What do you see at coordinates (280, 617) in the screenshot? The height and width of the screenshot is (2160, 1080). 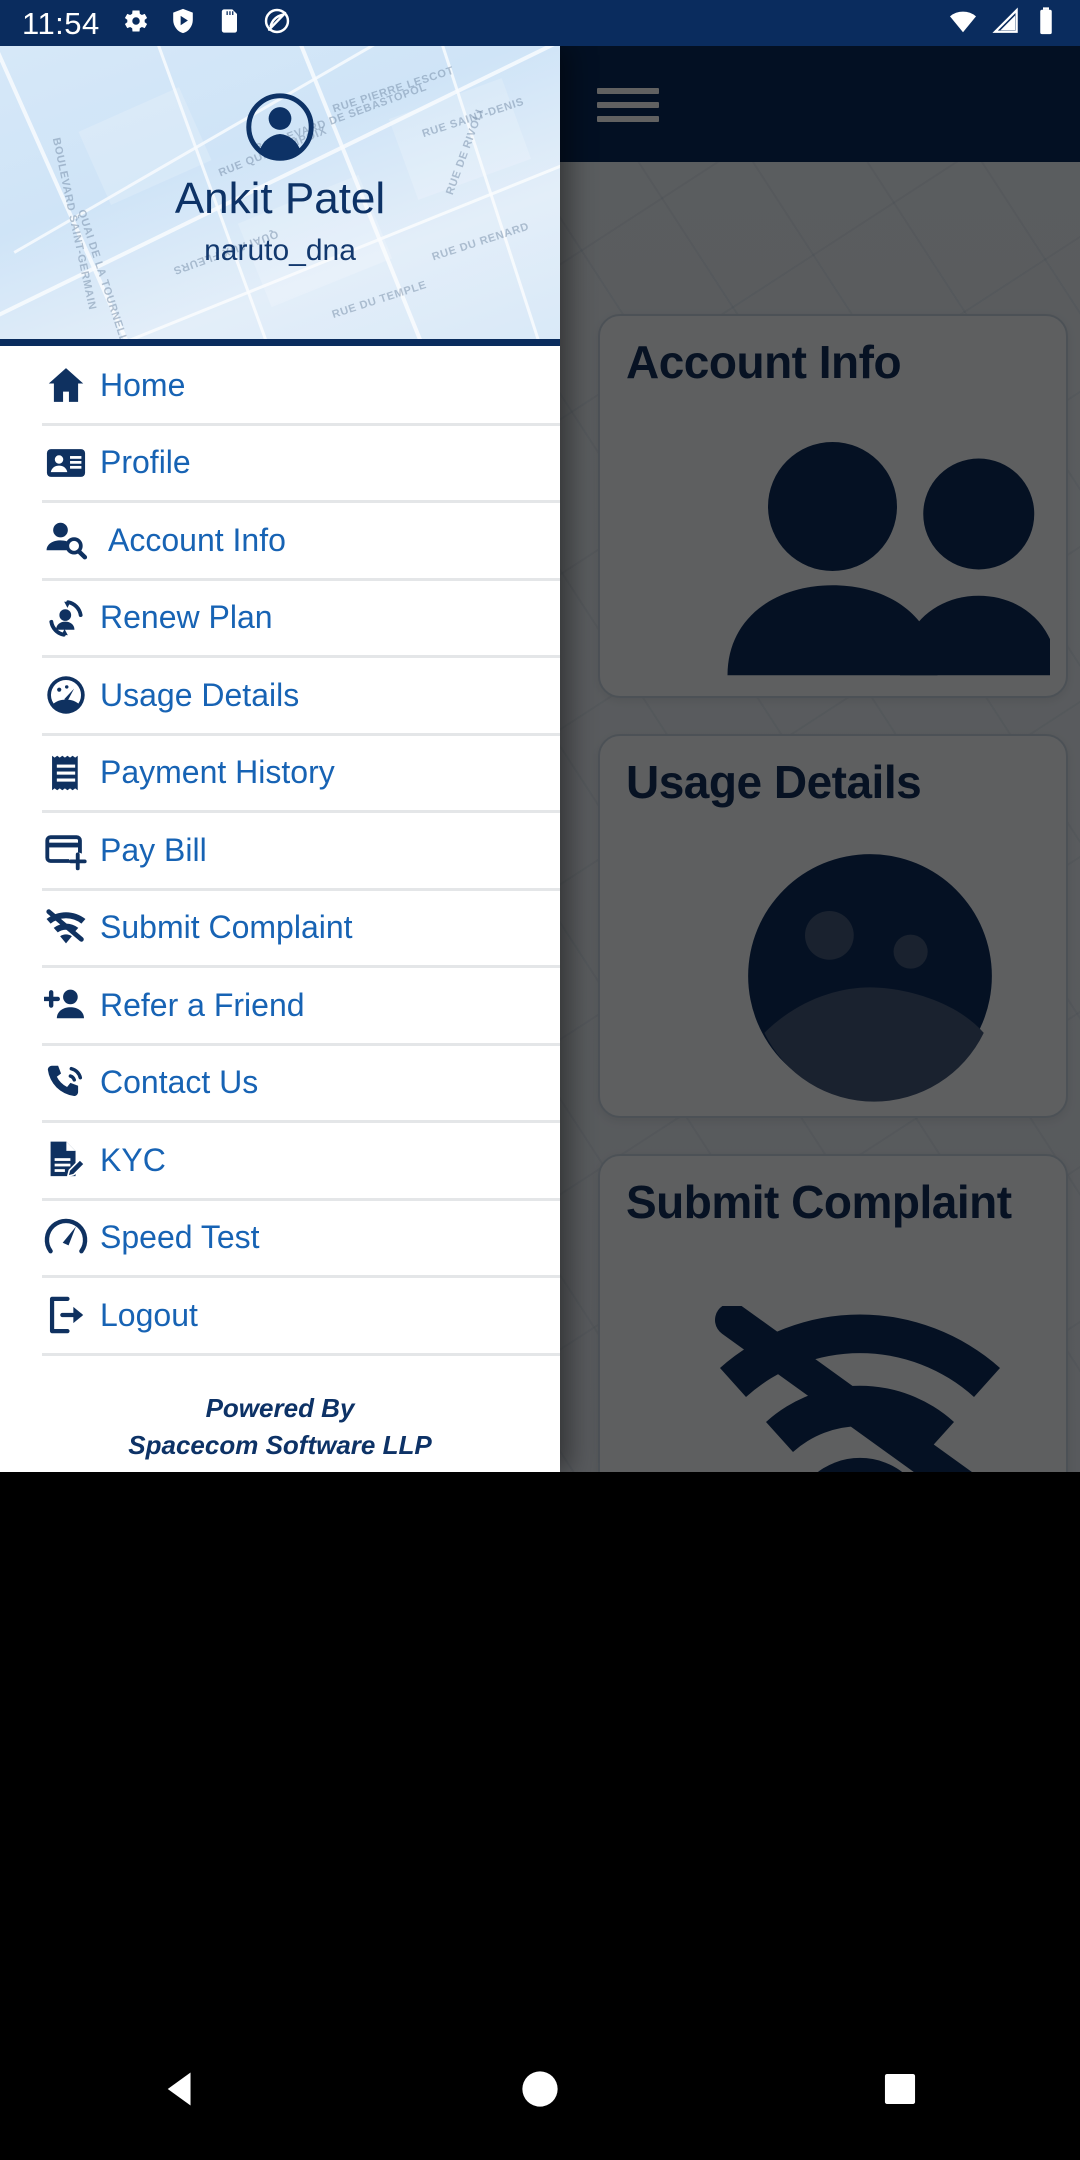 I see `menu-item-renew-plan: Renew Plan` at bounding box center [280, 617].